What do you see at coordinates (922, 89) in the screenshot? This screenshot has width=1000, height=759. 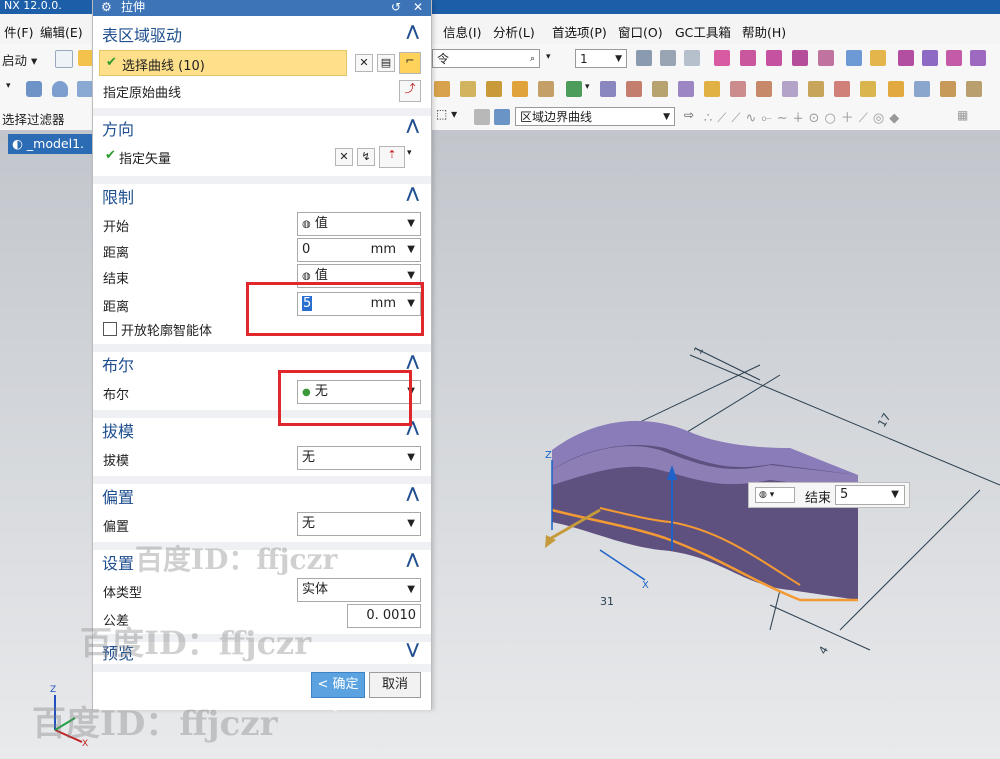 I see `move-face-icon` at bounding box center [922, 89].